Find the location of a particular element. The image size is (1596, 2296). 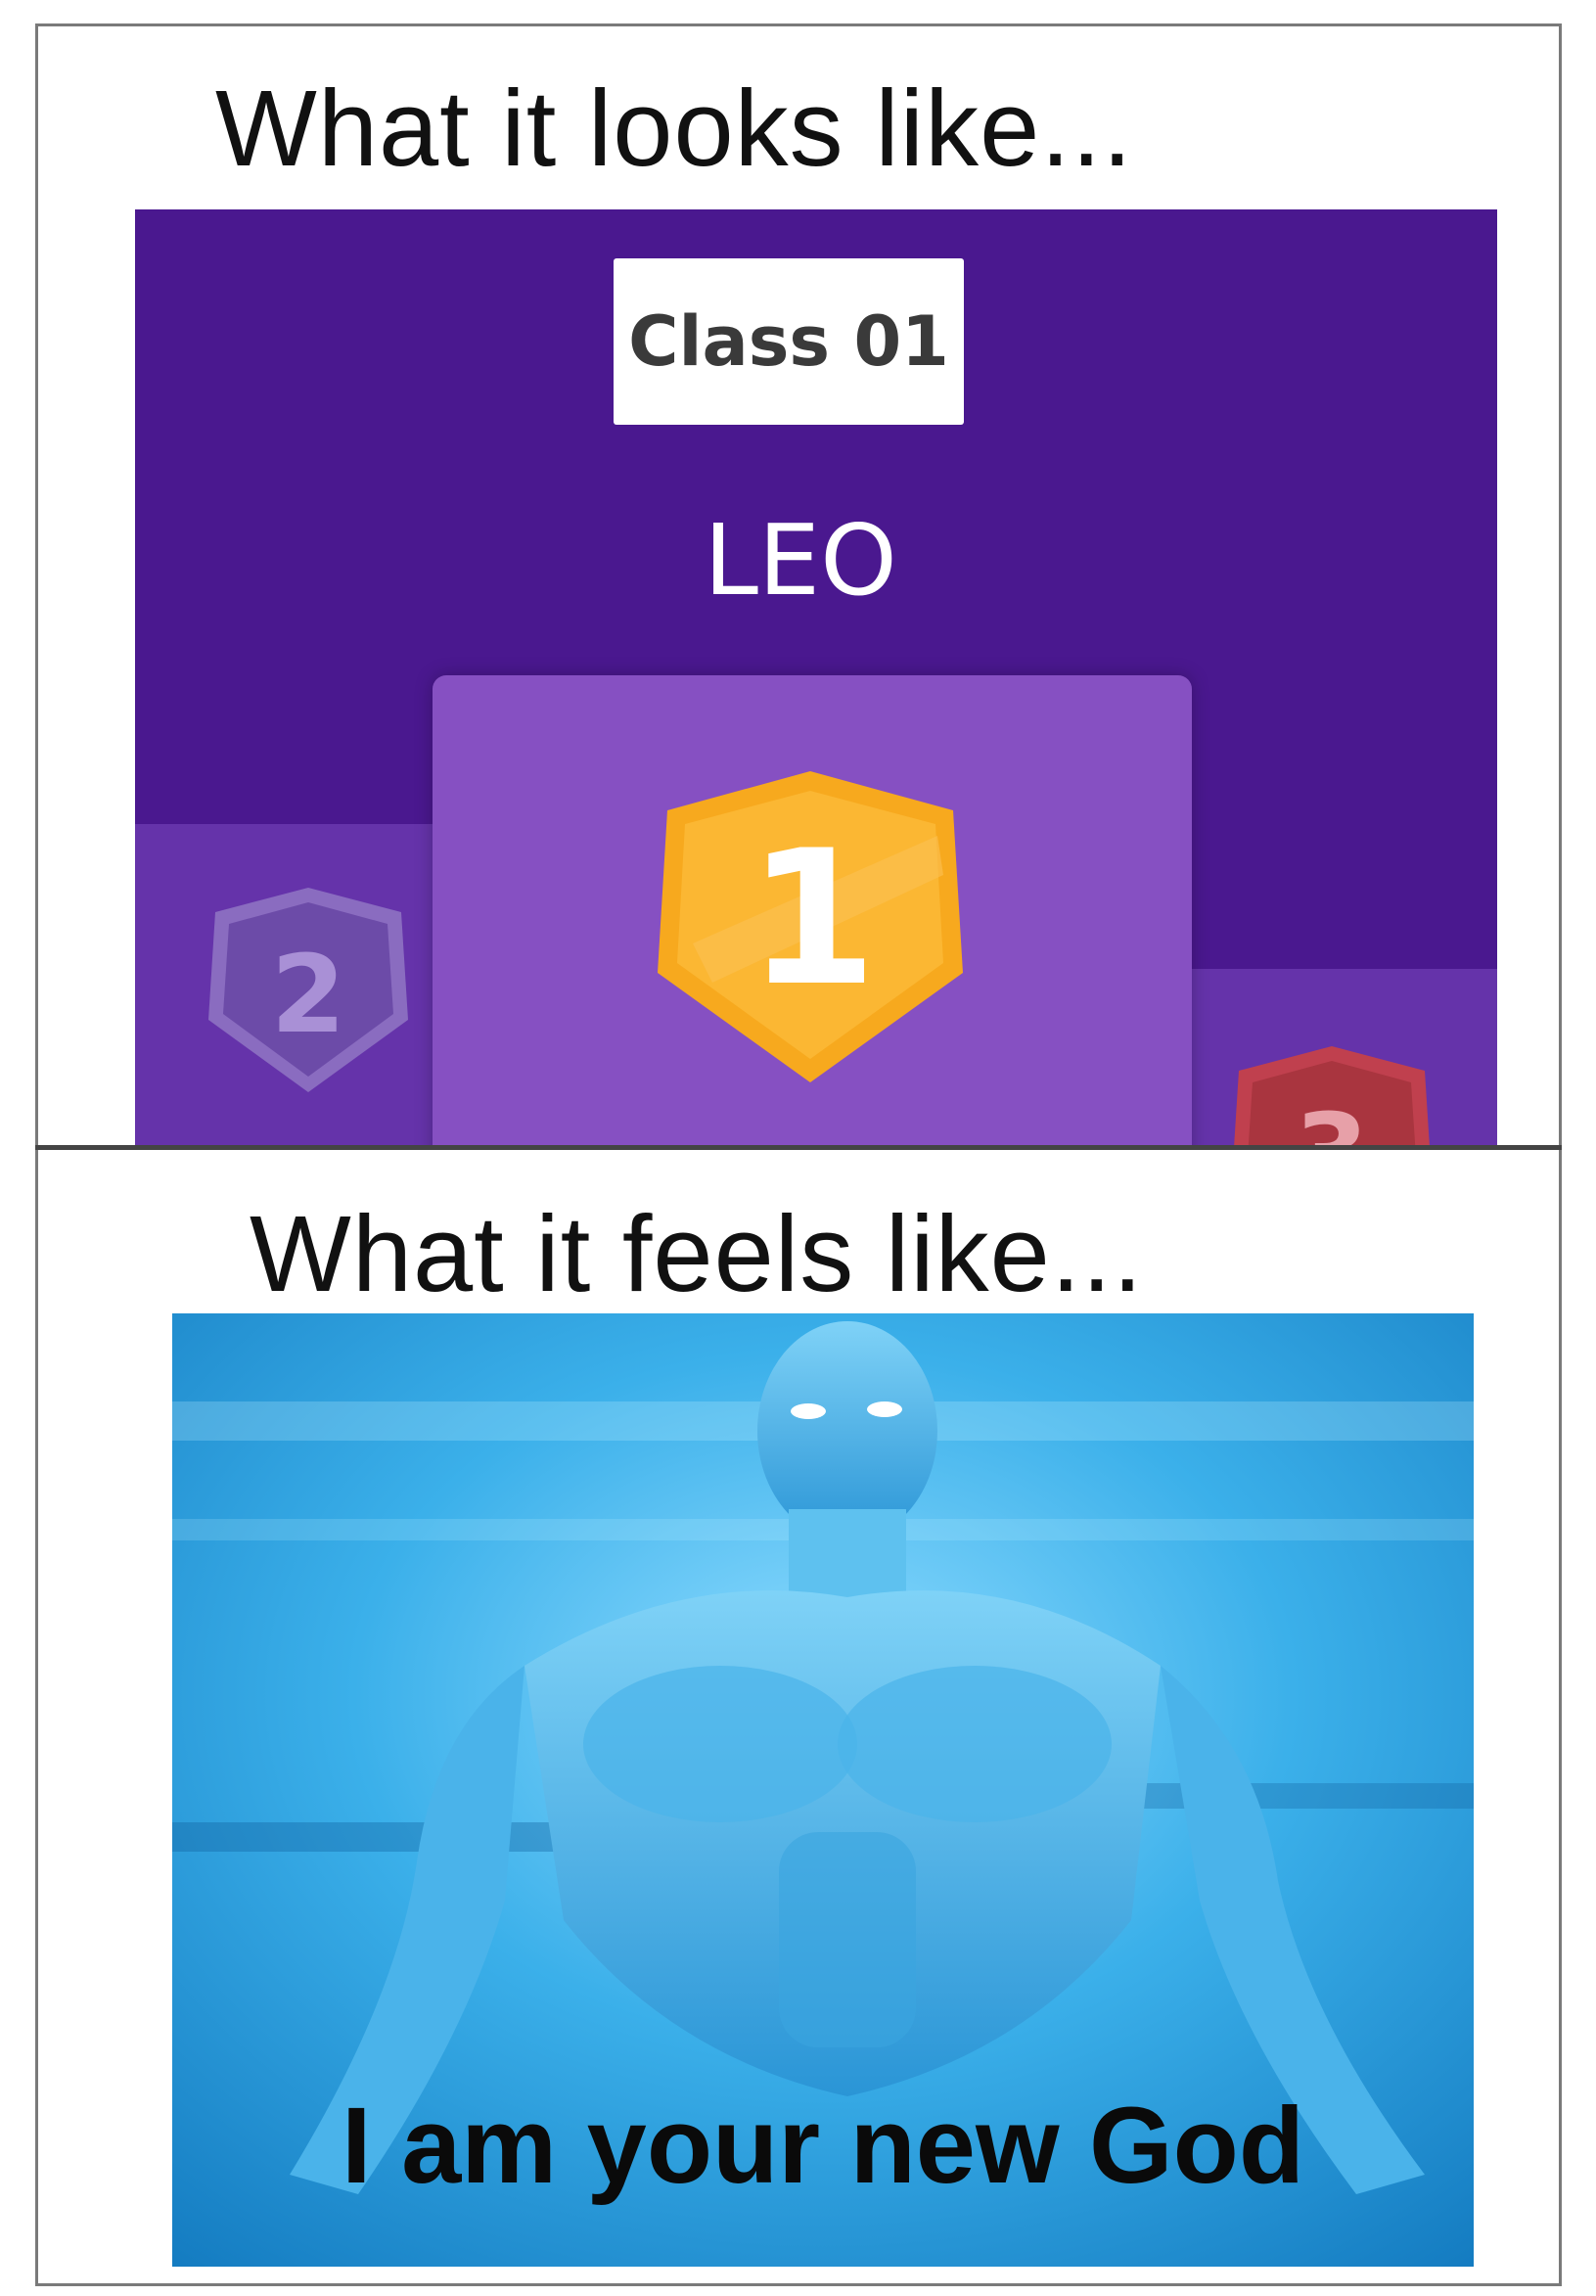

rank-first-label: 1 is located at coordinates (812, 918).